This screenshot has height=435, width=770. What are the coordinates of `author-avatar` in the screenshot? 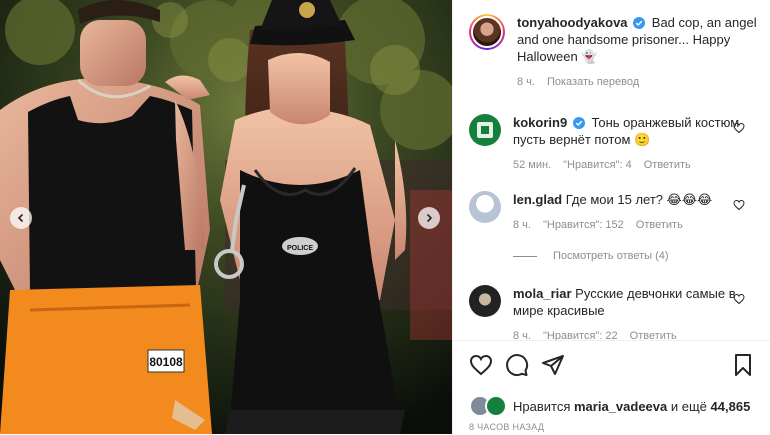 It's located at (487, 32).